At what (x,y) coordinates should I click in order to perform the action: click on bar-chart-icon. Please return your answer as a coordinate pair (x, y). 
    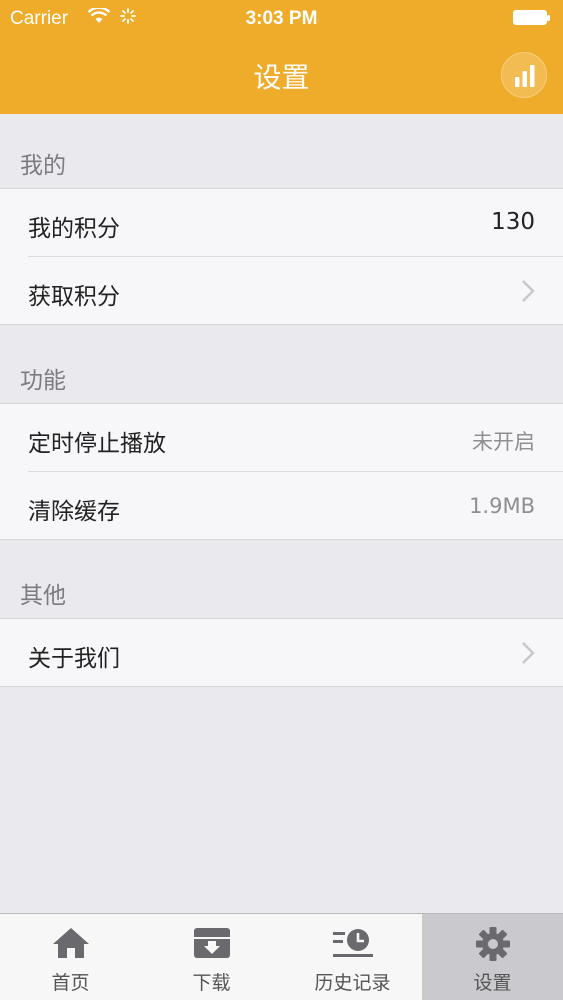
    Looking at the image, I should click on (525, 76).